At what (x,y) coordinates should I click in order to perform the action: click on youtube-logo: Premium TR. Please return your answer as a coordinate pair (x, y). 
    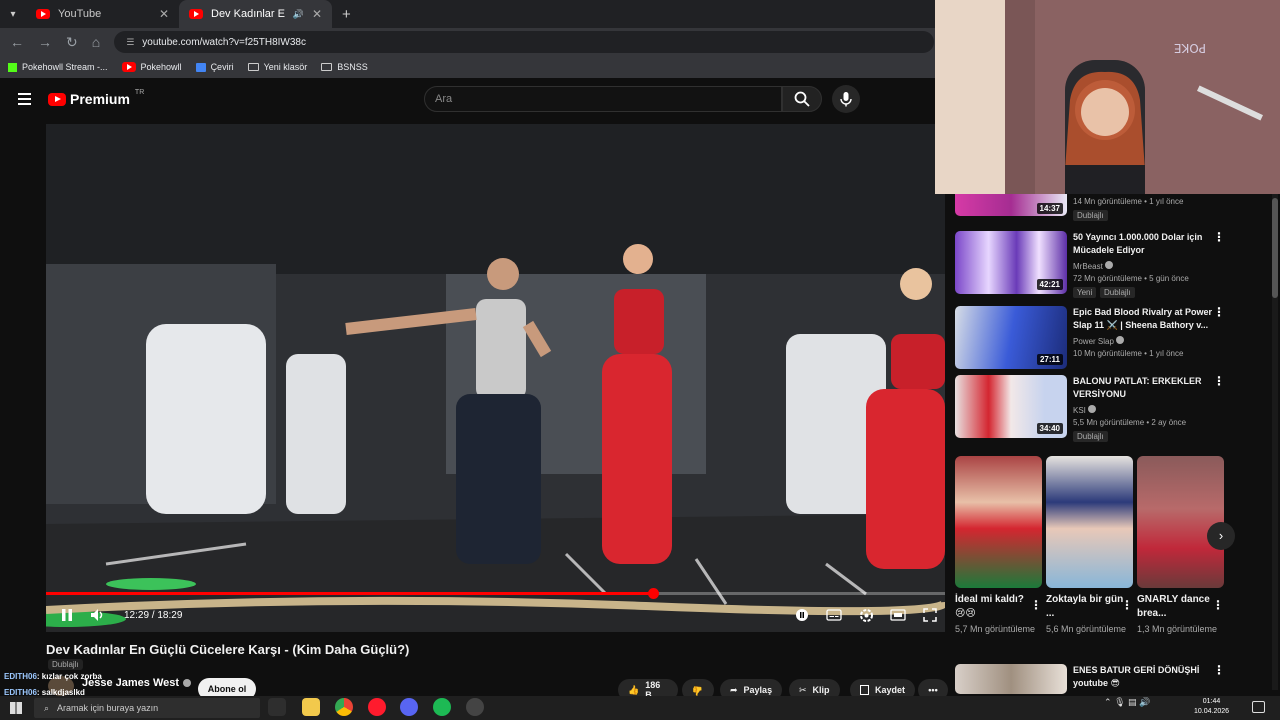
    Looking at the image, I should click on (96, 98).